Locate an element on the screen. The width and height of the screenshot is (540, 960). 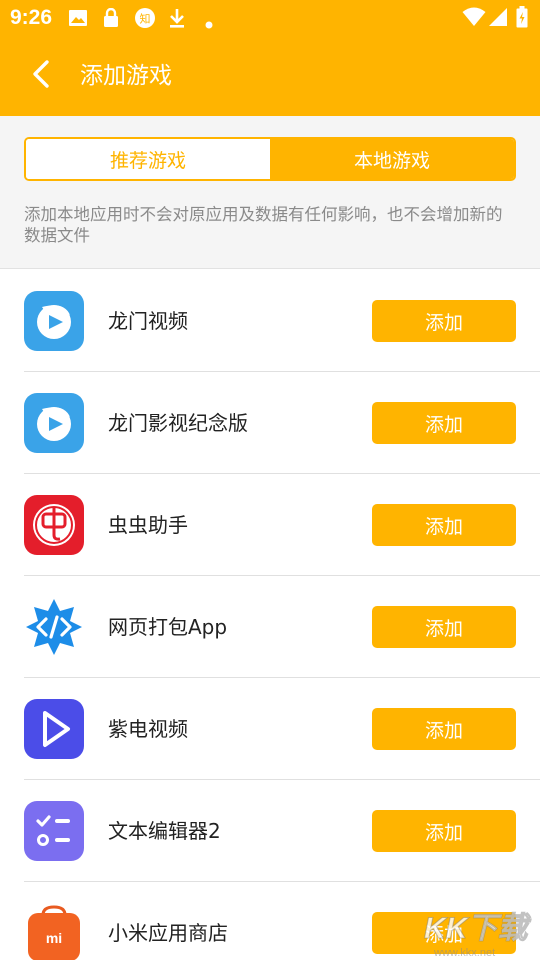
info-note: 添加本地应用时不会对原应用及数据有任何影响，也不会增加新的数据文件 is located at coordinates (263, 225).